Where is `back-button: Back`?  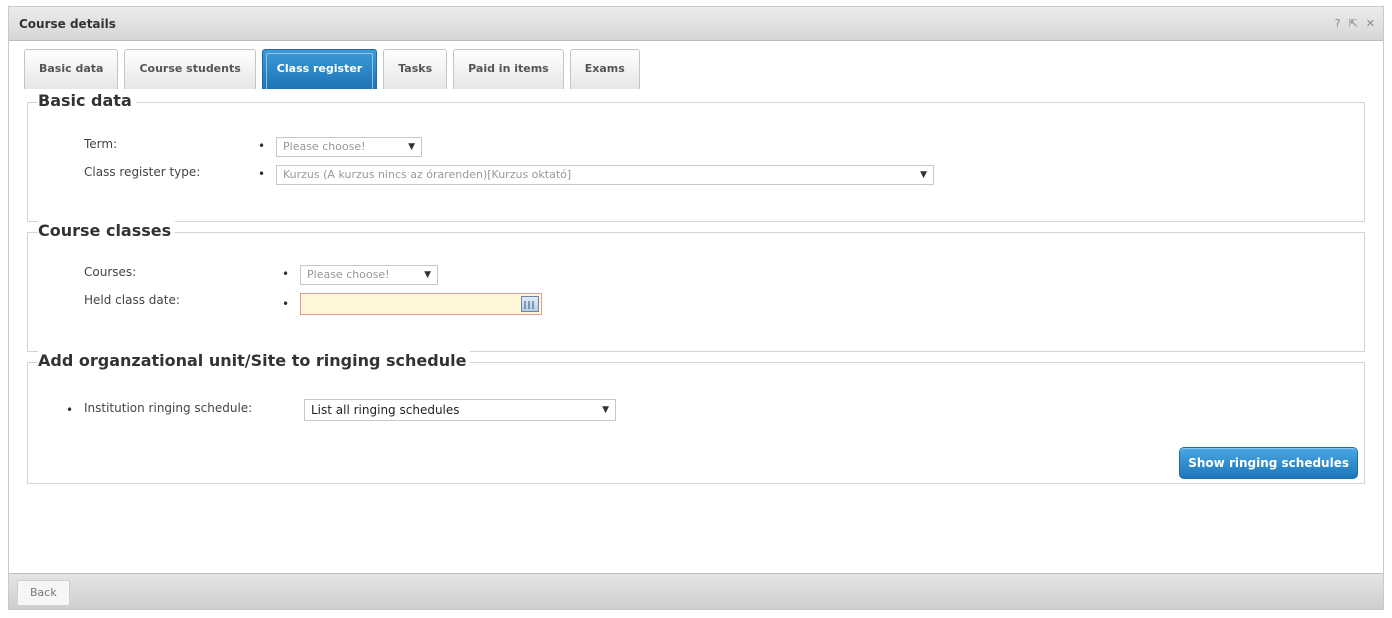
back-button: Back is located at coordinates (43, 593).